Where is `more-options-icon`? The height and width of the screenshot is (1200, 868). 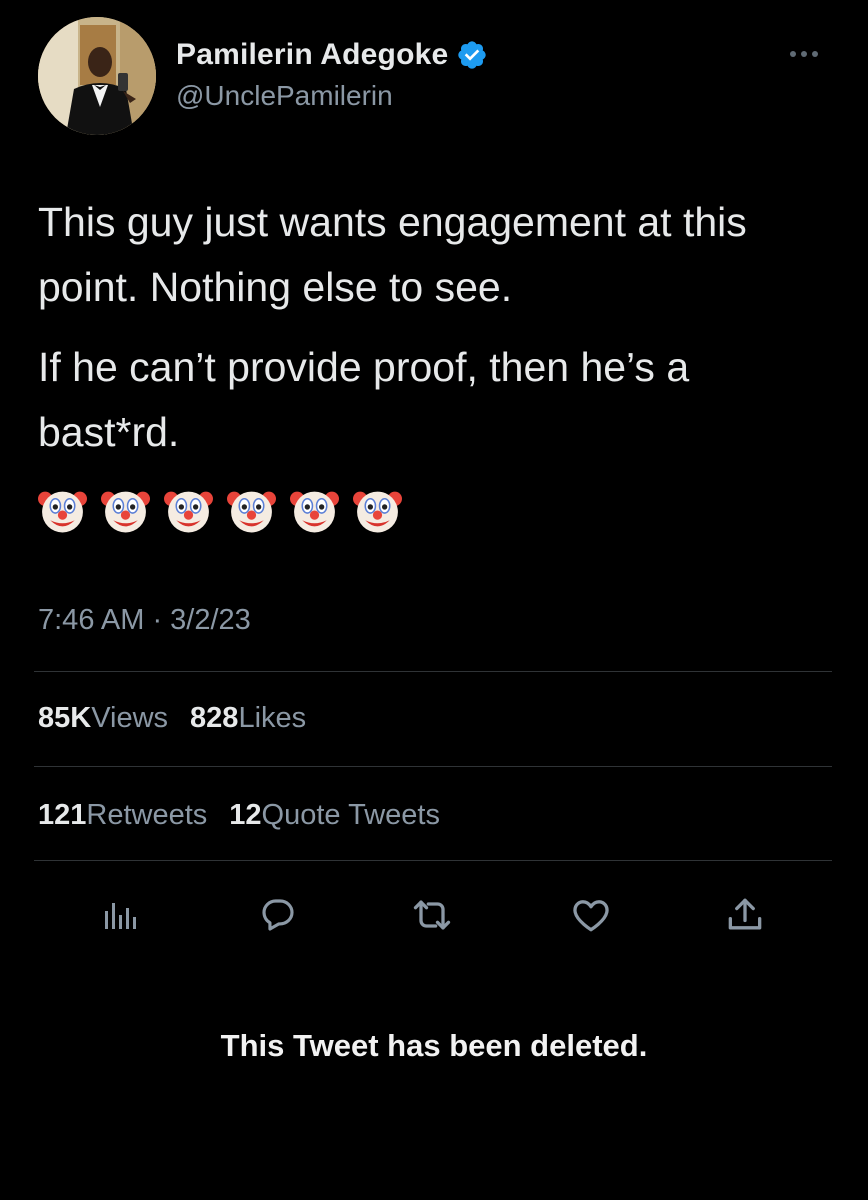
more-options-icon is located at coordinates (810, 54).